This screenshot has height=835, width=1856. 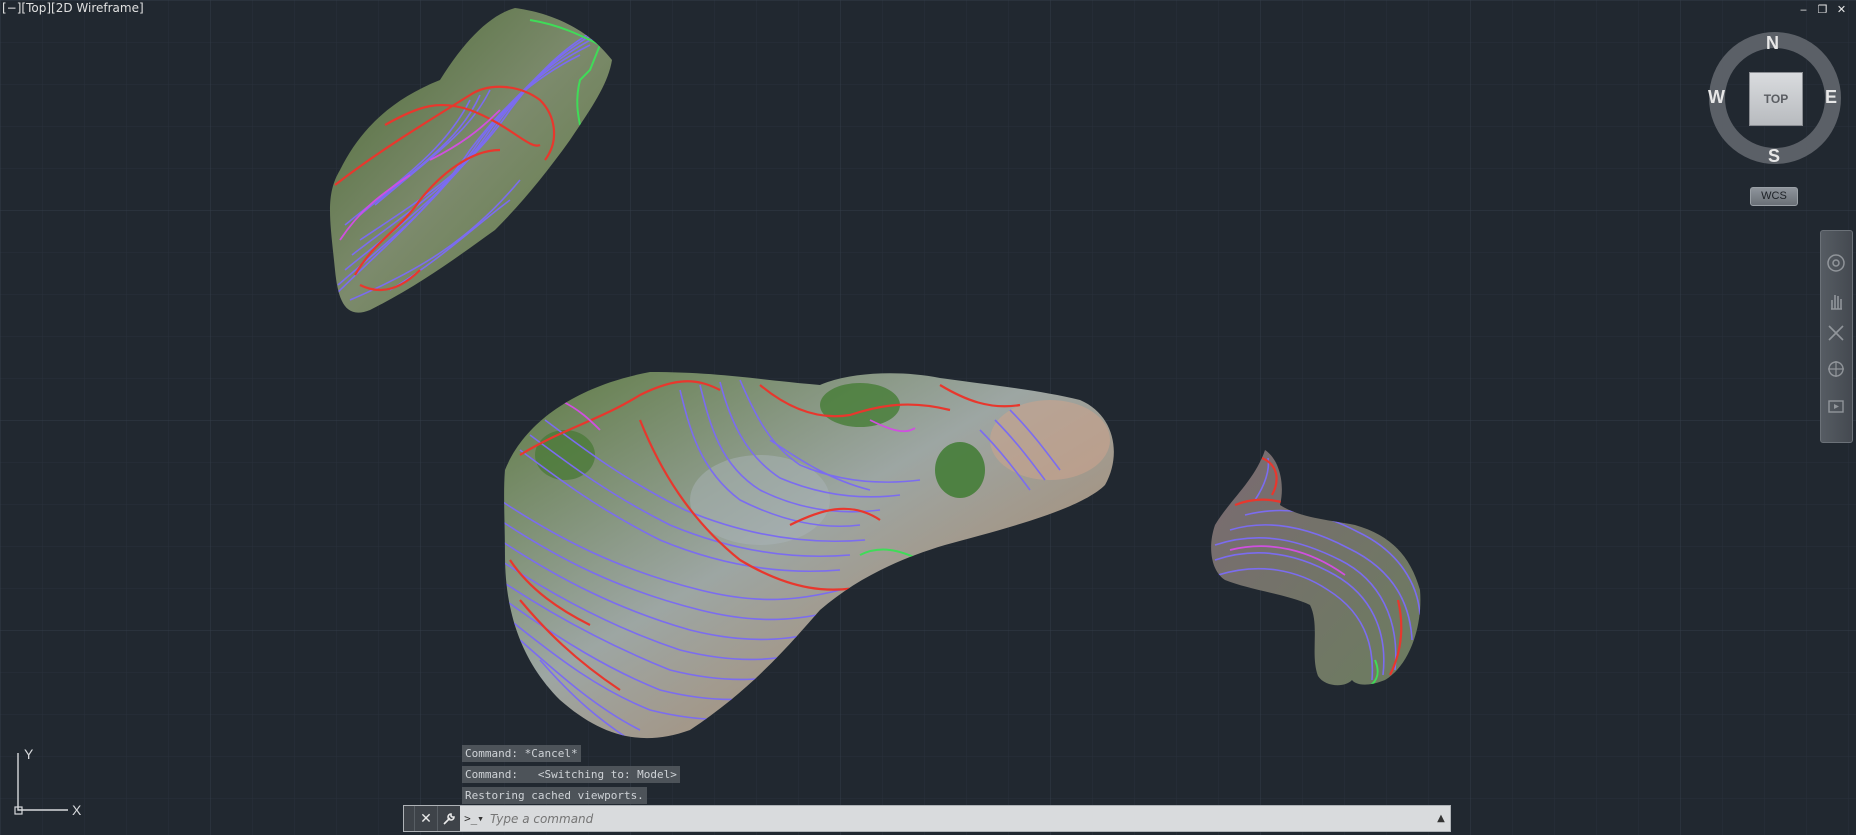 I want to click on wrench-icon, so click(x=449, y=818).